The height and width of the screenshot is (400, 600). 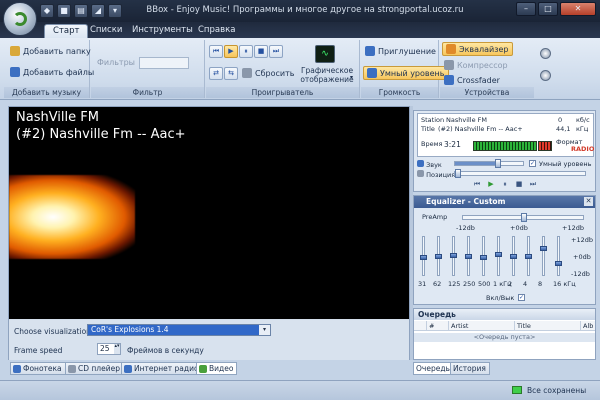 I want to click on smart-level-button: Умный уровень, so click(x=406, y=73).